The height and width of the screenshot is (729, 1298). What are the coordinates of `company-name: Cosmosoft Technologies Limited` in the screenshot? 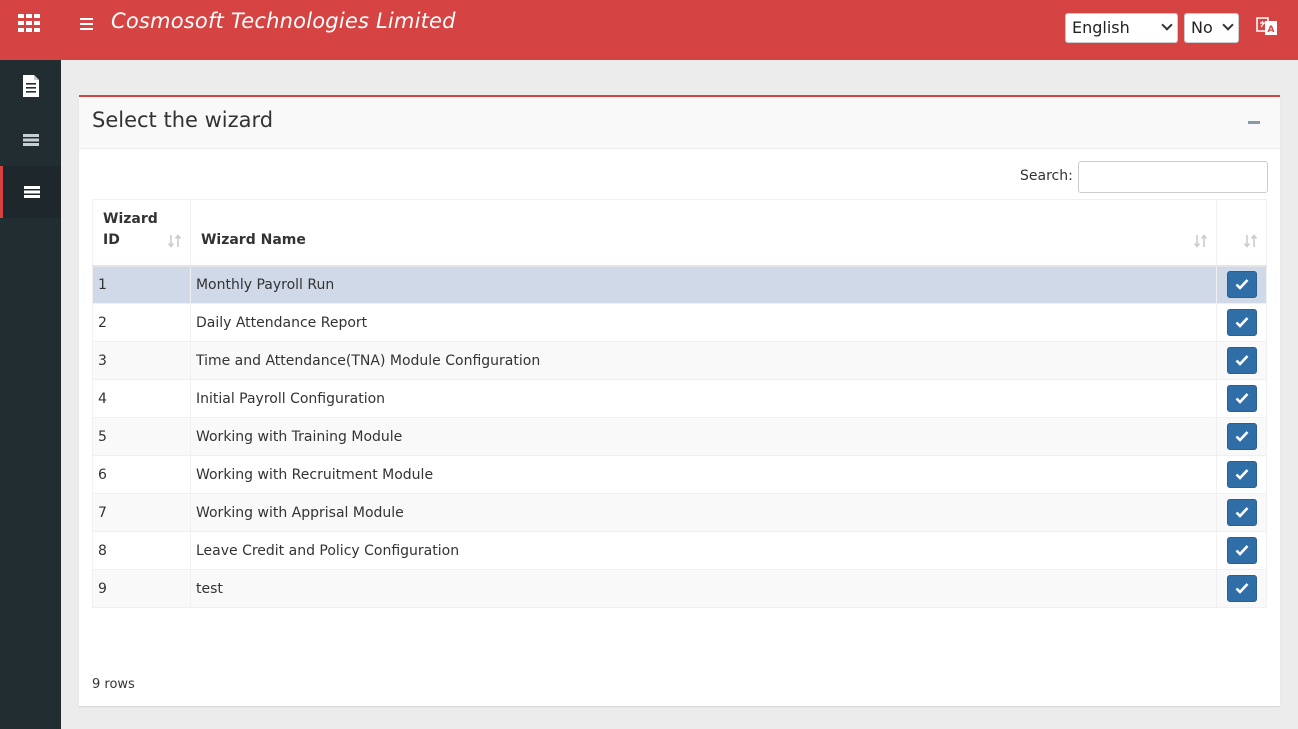 It's located at (283, 21).